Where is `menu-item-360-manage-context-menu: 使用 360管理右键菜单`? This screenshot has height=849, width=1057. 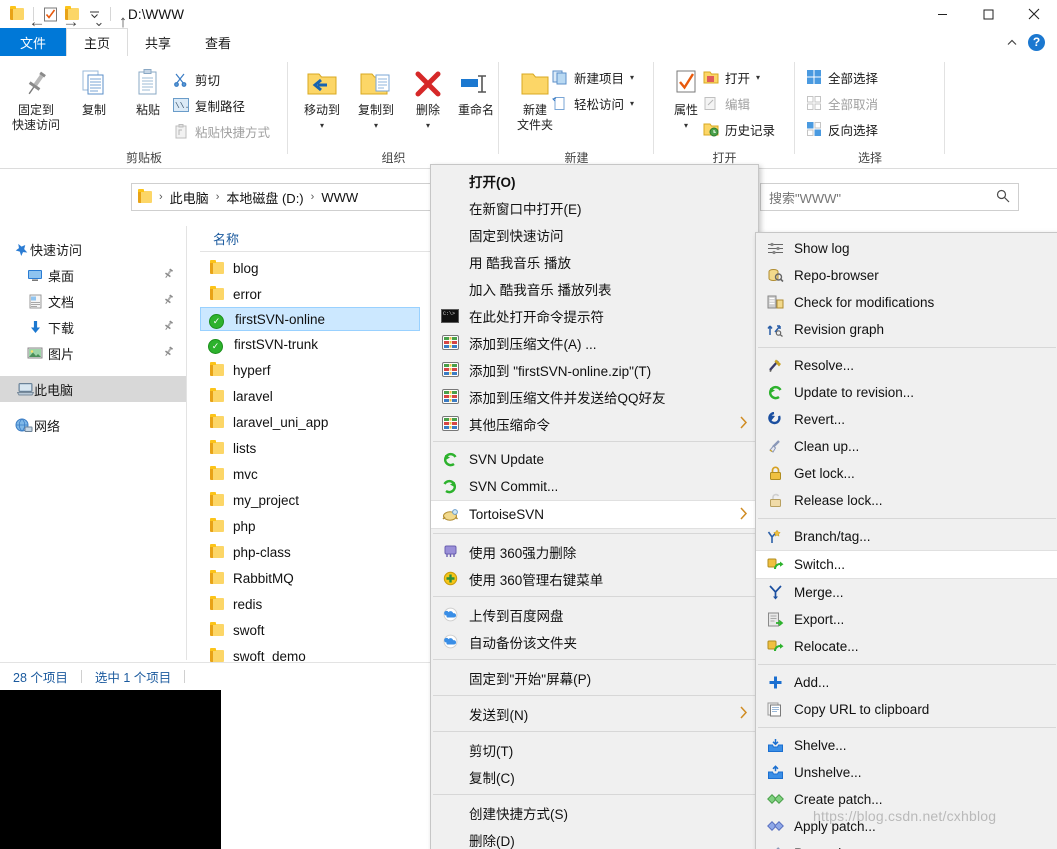
menu-item-360-manage-context-menu: 使用 360管理右键菜单 is located at coordinates (594, 578).